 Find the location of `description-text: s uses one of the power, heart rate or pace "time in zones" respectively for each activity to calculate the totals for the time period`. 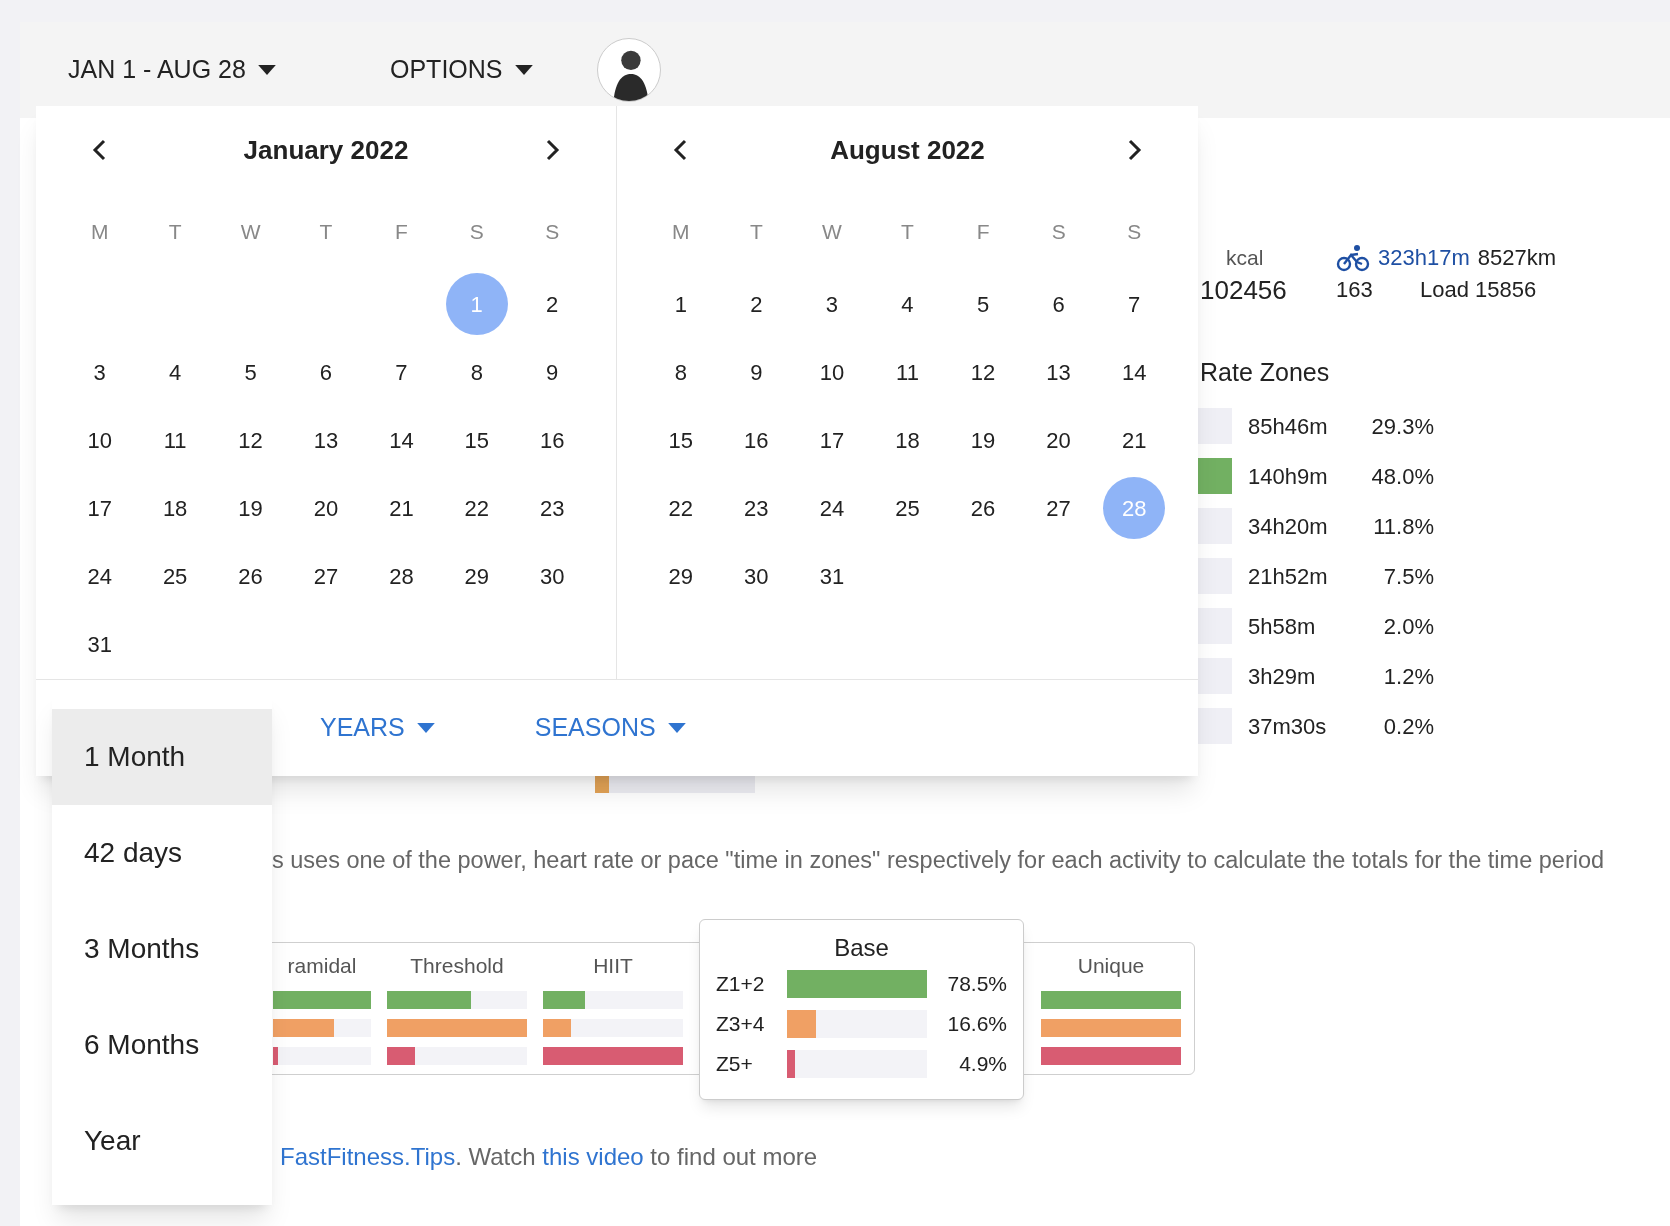

description-text: s uses one of the power, heart rate or pace "time in zones" respectively for each activity to calculate the totals for the time period is located at coordinates (939, 860).